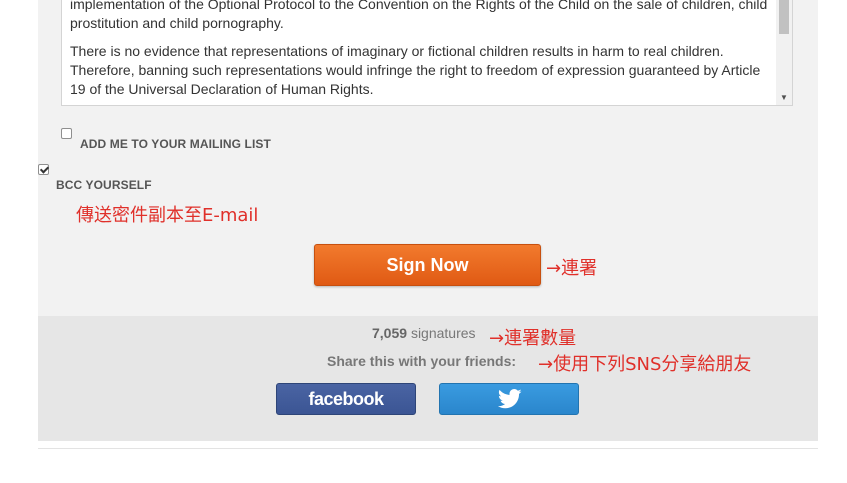 The height and width of the screenshot is (483, 847). I want to click on twitter-bird-icon, so click(510, 399).